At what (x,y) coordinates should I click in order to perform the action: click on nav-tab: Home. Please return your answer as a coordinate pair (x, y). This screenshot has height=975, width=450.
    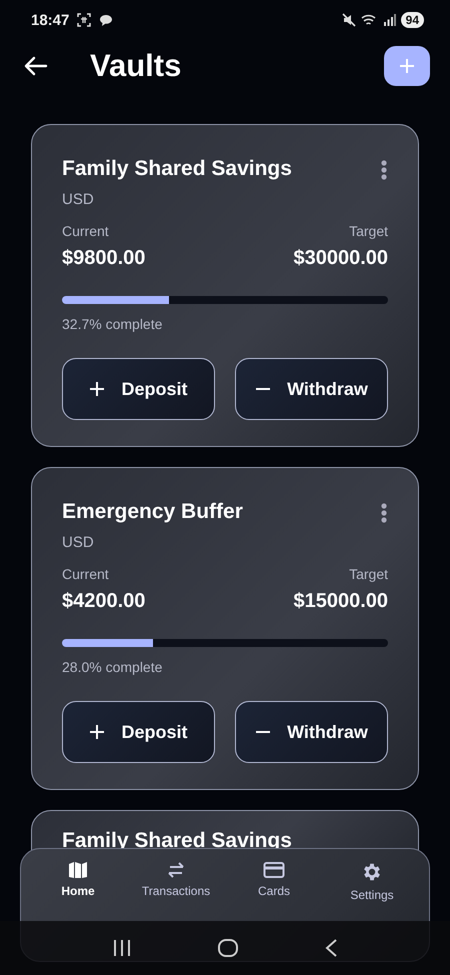
    Looking at the image, I should click on (78, 879).